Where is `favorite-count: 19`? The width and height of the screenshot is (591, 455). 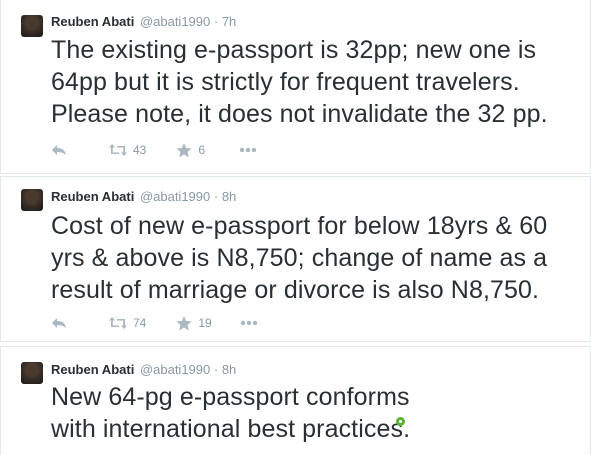
favorite-count: 19 is located at coordinates (205, 323).